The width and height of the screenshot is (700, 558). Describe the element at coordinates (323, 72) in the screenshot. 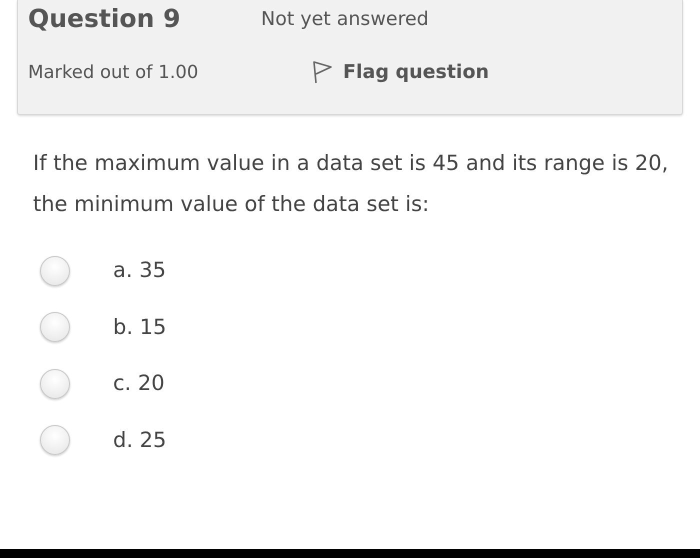

I see `flag-icon` at that location.